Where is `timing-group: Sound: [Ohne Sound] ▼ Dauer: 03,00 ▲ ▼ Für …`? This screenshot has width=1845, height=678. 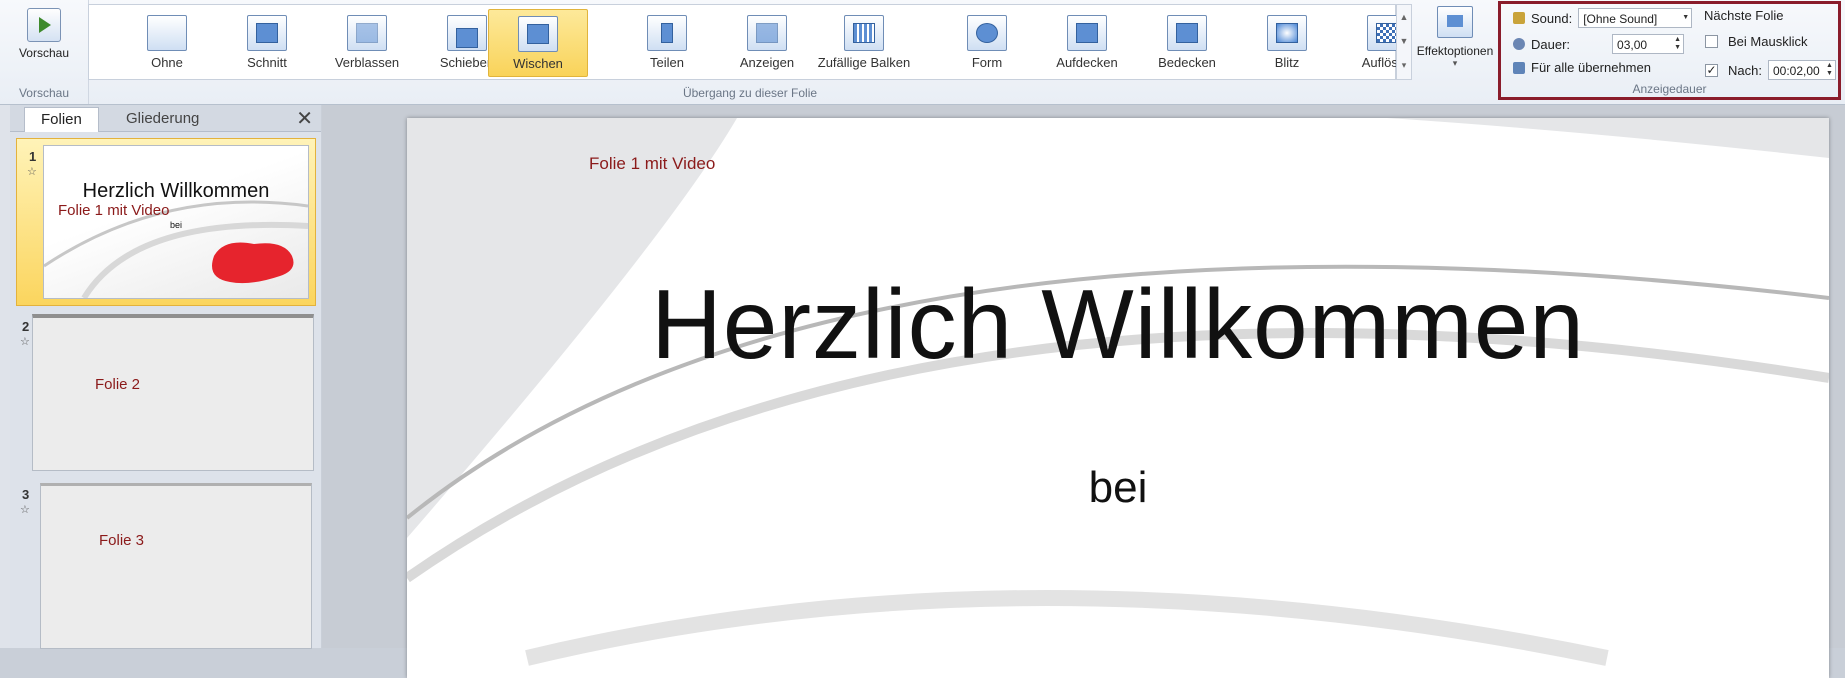 timing-group: Sound: [Ohne Sound] ▼ Dauer: 03,00 ▲ ▼ Für … is located at coordinates (1669, 50).